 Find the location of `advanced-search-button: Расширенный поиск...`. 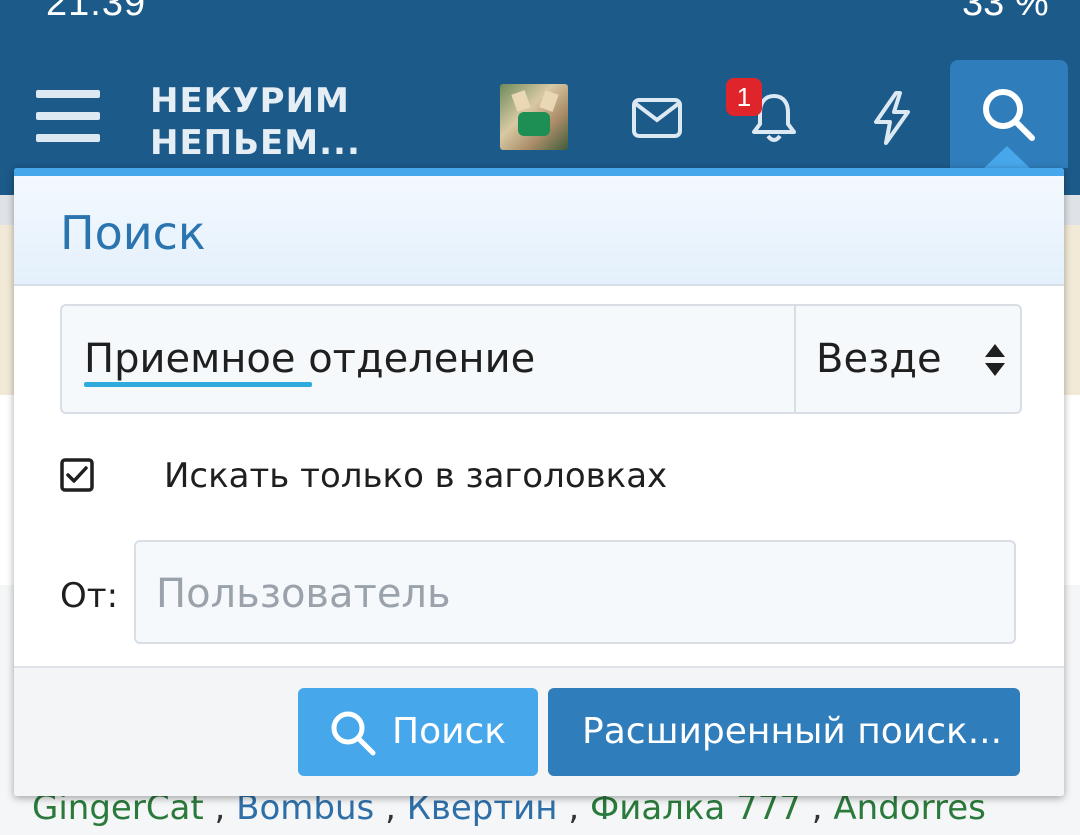

advanced-search-button: Расширенный поиск... is located at coordinates (784, 732).